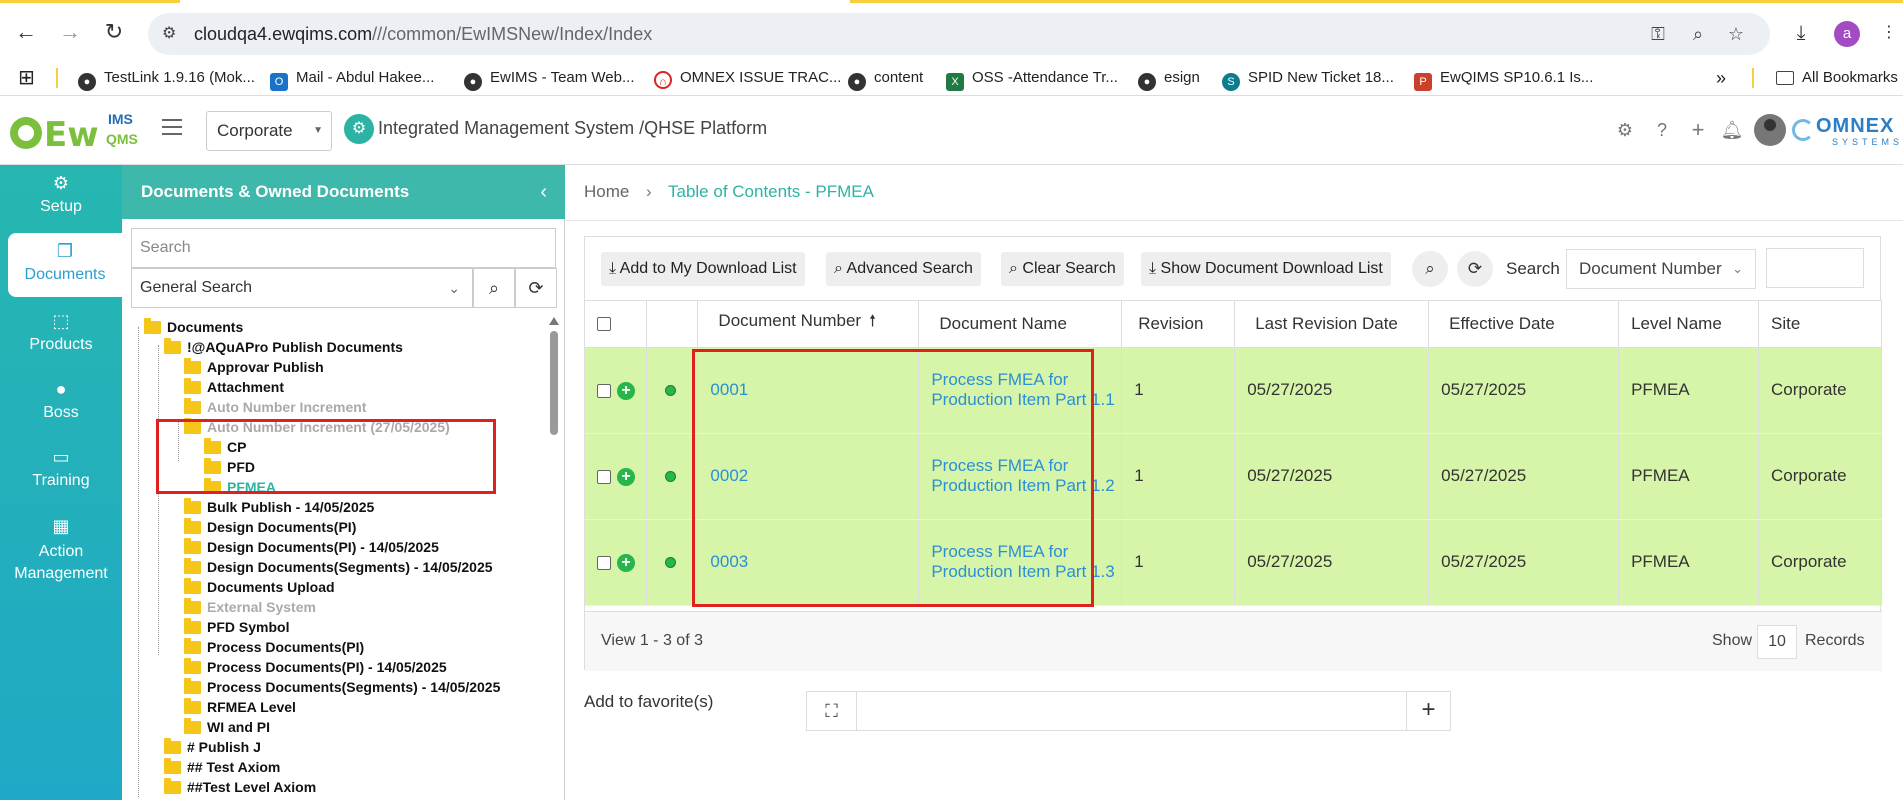 The height and width of the screenshot is (800, 1903). Describe the element at coordinates (1332, 562) in the screenshot. I see `last-revision-cell: 05/27/2025` at that location.